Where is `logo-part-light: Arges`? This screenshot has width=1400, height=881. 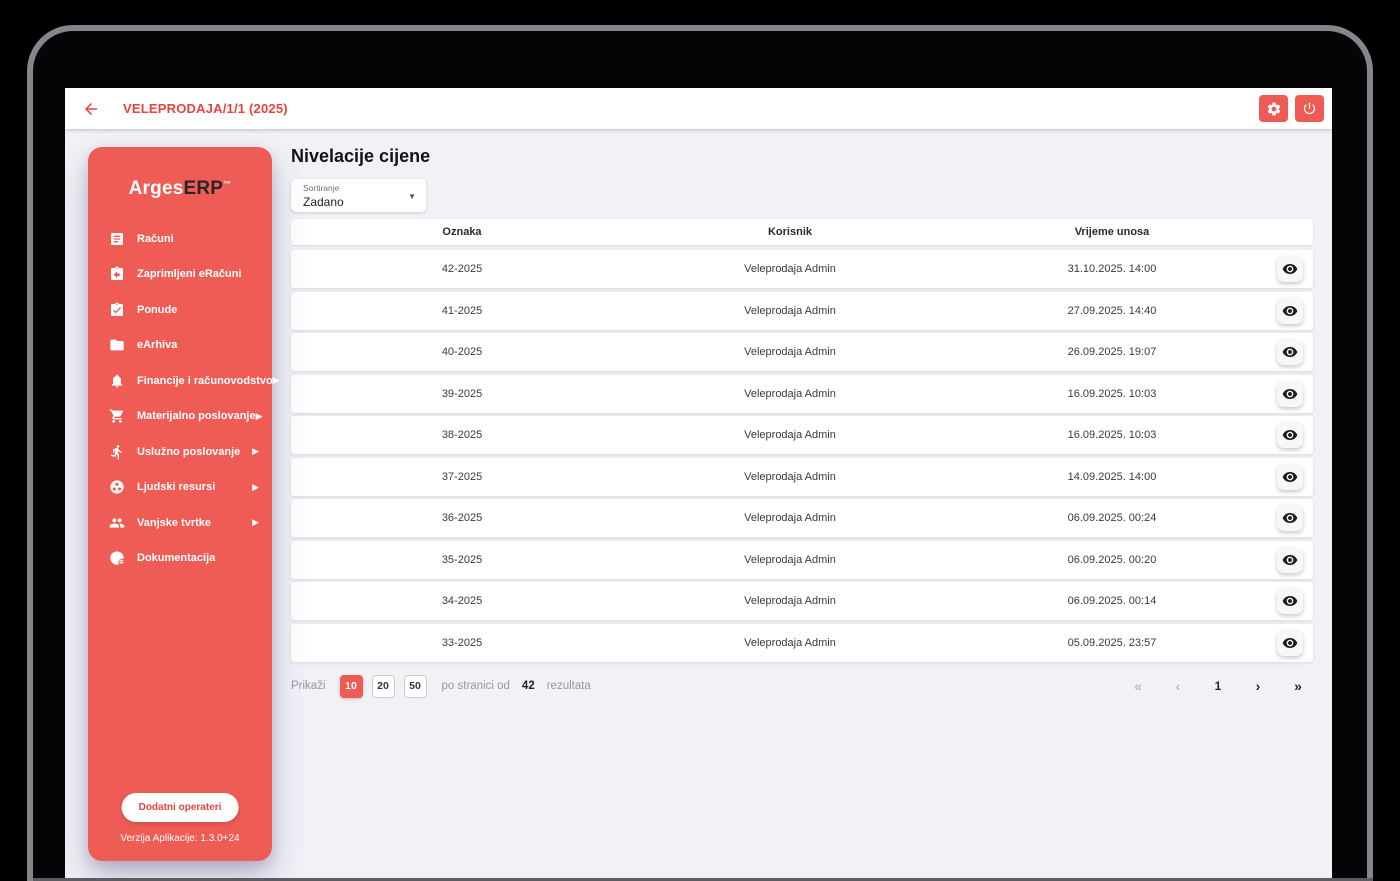 logo-part-light: Arges is located at coordinates (156, 188).